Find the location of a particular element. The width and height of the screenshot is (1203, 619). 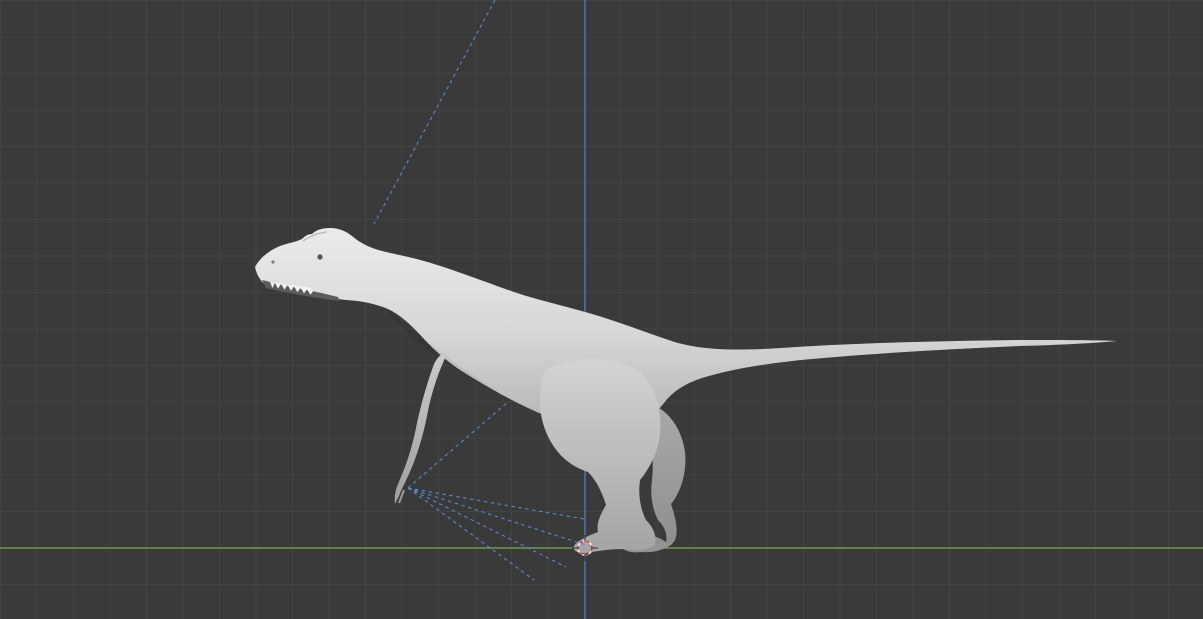

dinosaur-eye is located at coordinates (320, 257).